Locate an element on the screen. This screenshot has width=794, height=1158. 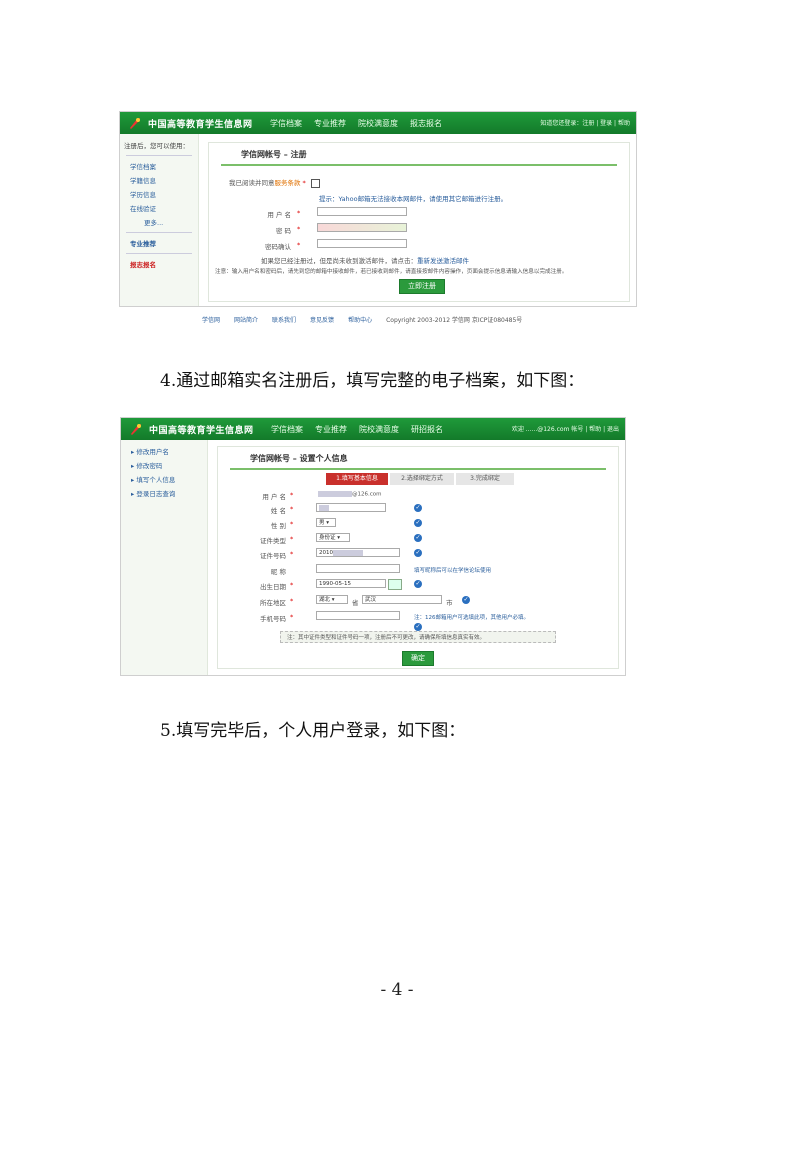
site-brand: 中国高等教育学生信息网 is located at coordinates (200, 125).